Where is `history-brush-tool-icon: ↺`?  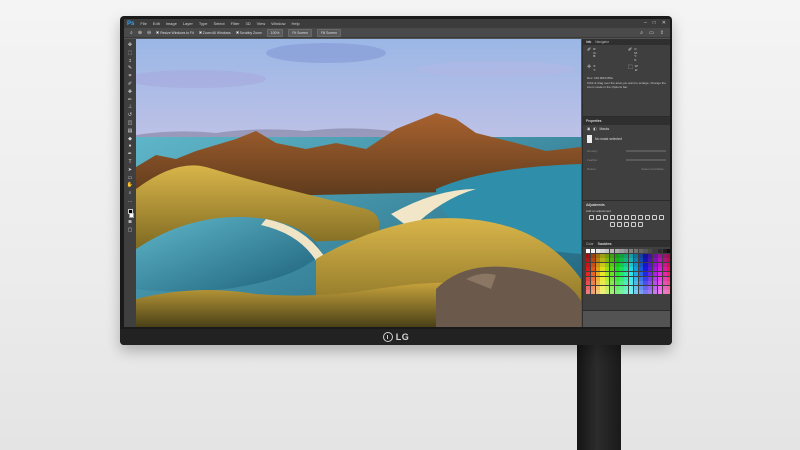 history-brush-tool-icon: ↺ is located at coordinates (130, 115).